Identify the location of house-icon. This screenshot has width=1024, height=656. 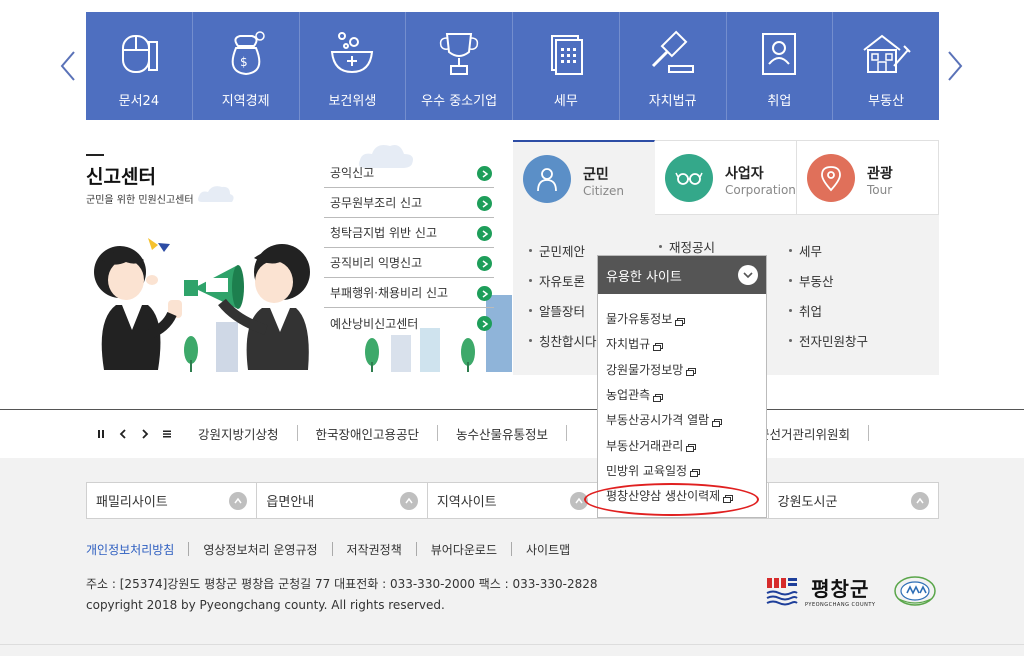
(886, 54).